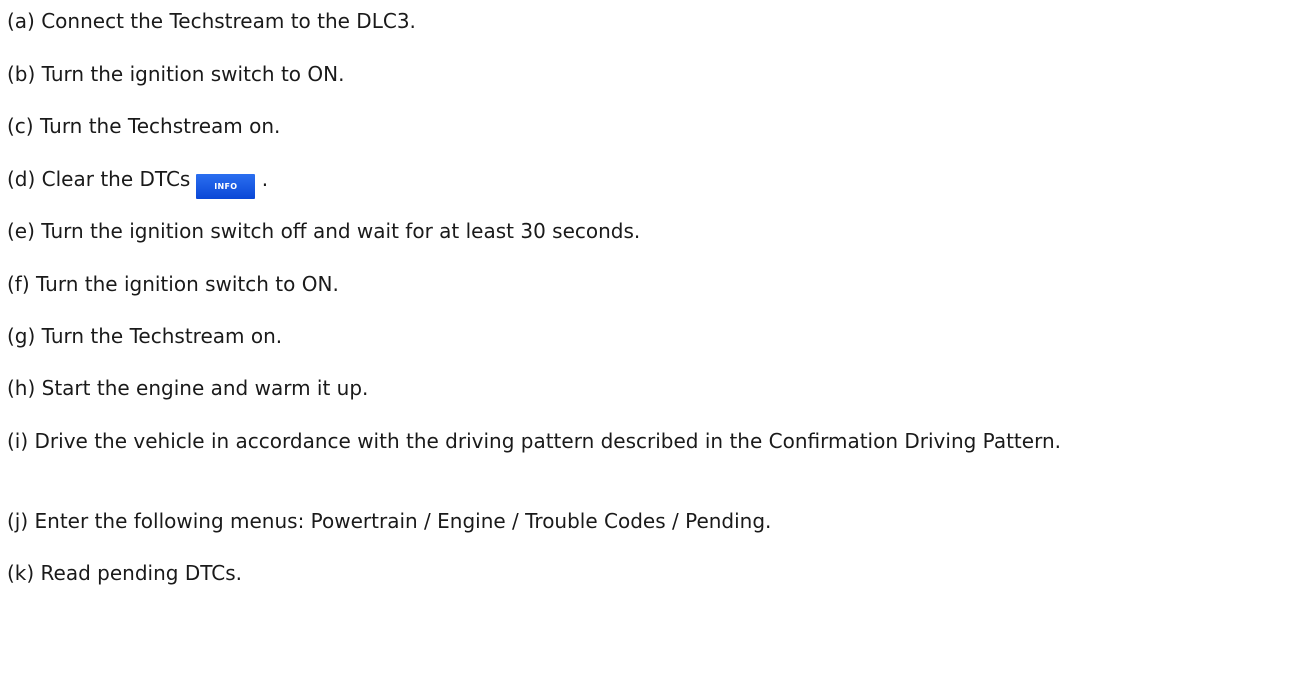  What do you see at coordinates (145, 336) in the screenshot?
I see `step-g: (g) Turn the Techstream on.` at bounding box center [145, 336].